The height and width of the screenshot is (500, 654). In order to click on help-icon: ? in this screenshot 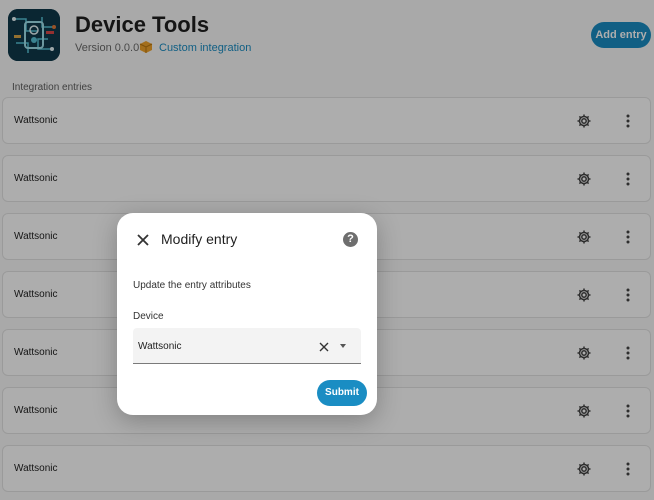, I will do `click(350, 239)`.